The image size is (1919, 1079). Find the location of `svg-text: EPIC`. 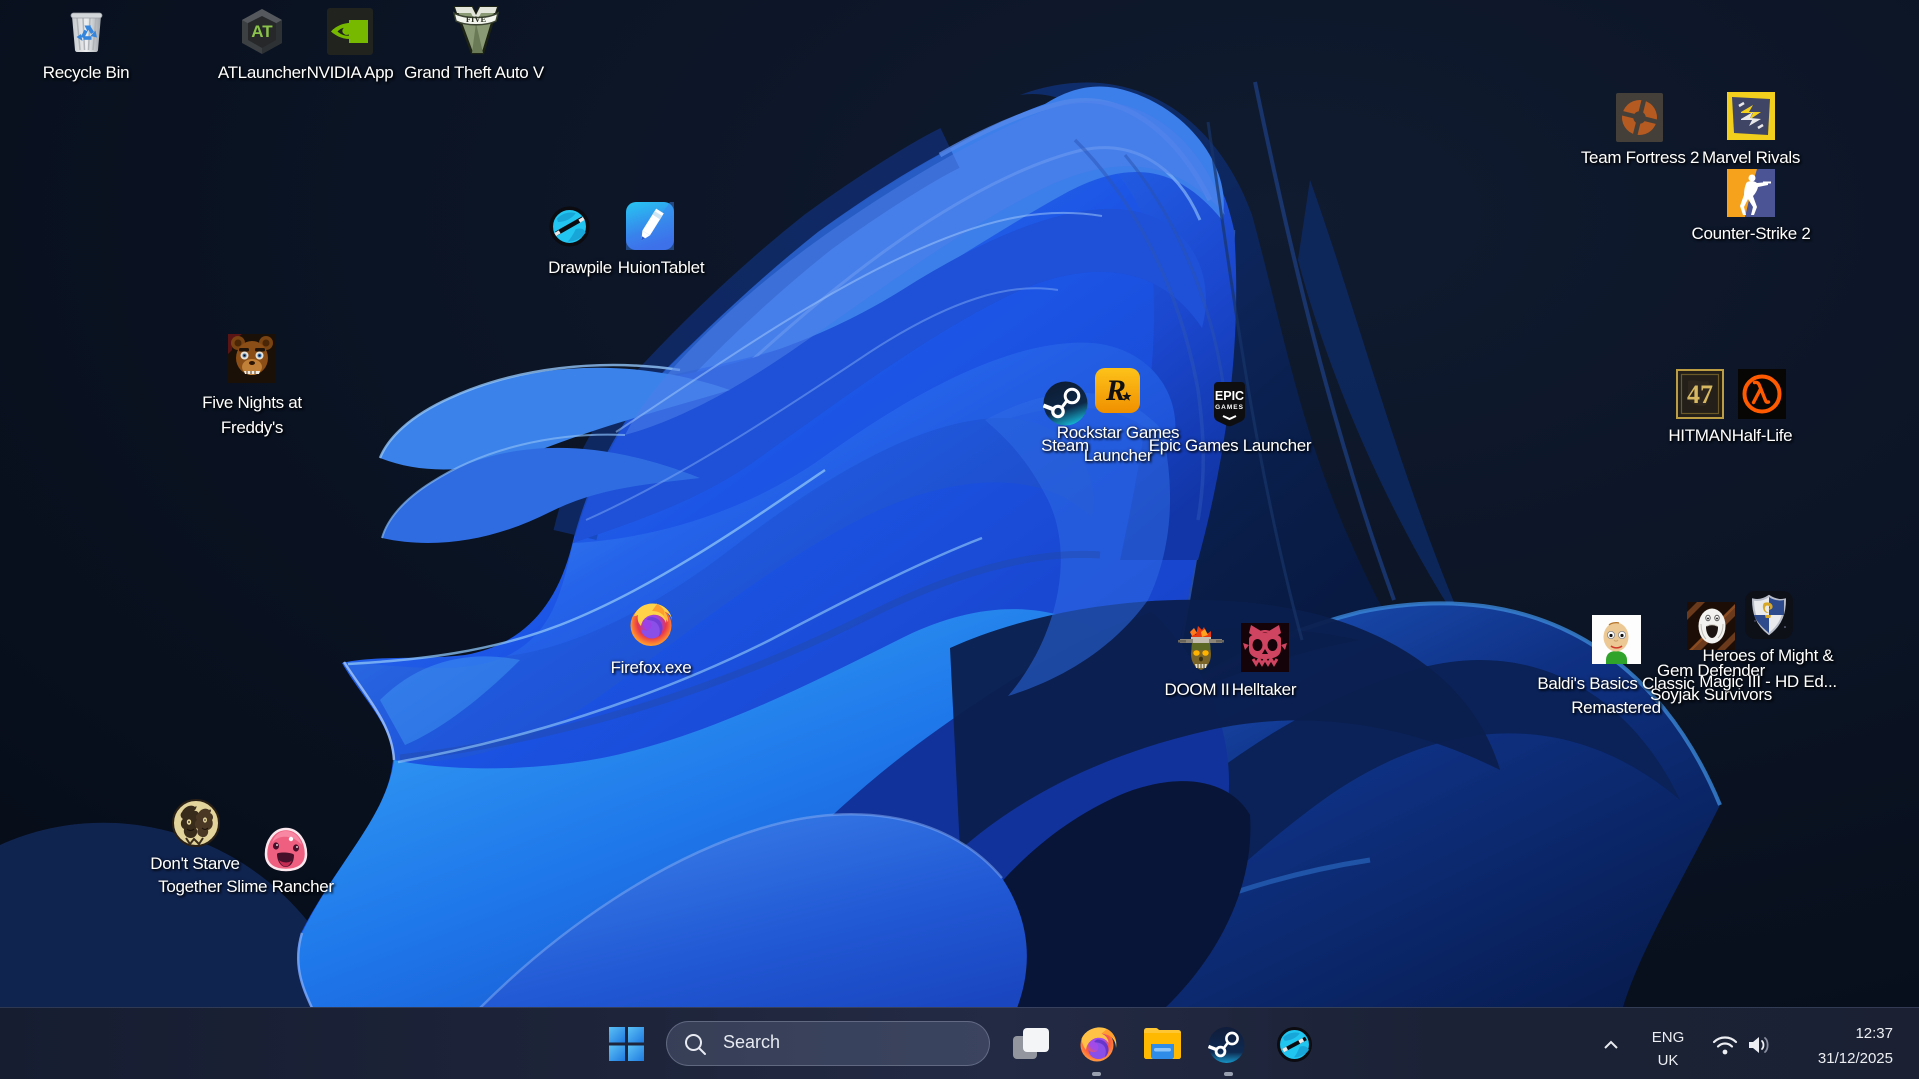

svg-text: EPIC is located at coordinates (1229, 396).